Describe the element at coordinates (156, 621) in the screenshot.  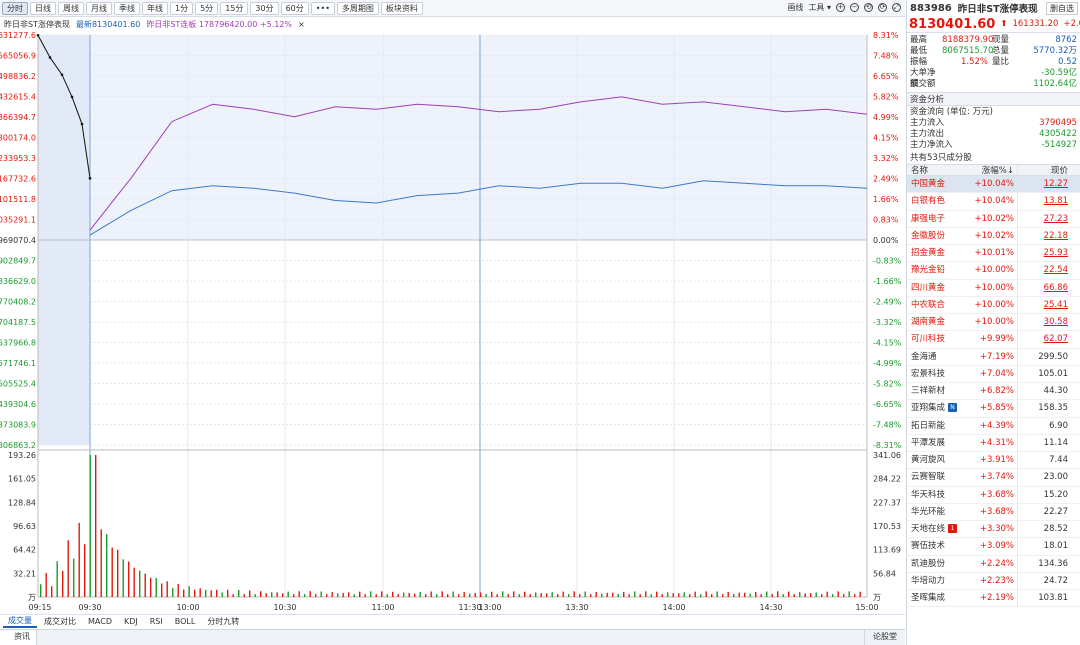
I see `indicator-tab: RSI` at that location.